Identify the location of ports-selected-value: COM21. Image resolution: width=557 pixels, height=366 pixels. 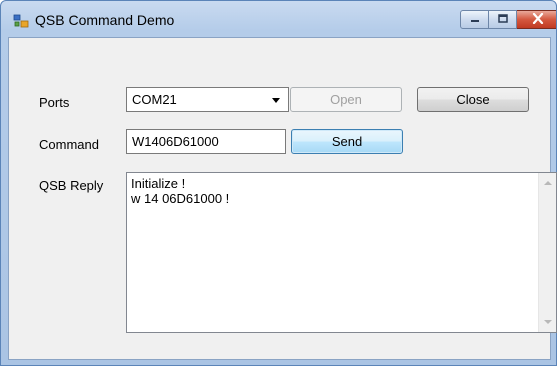
(154, 99).